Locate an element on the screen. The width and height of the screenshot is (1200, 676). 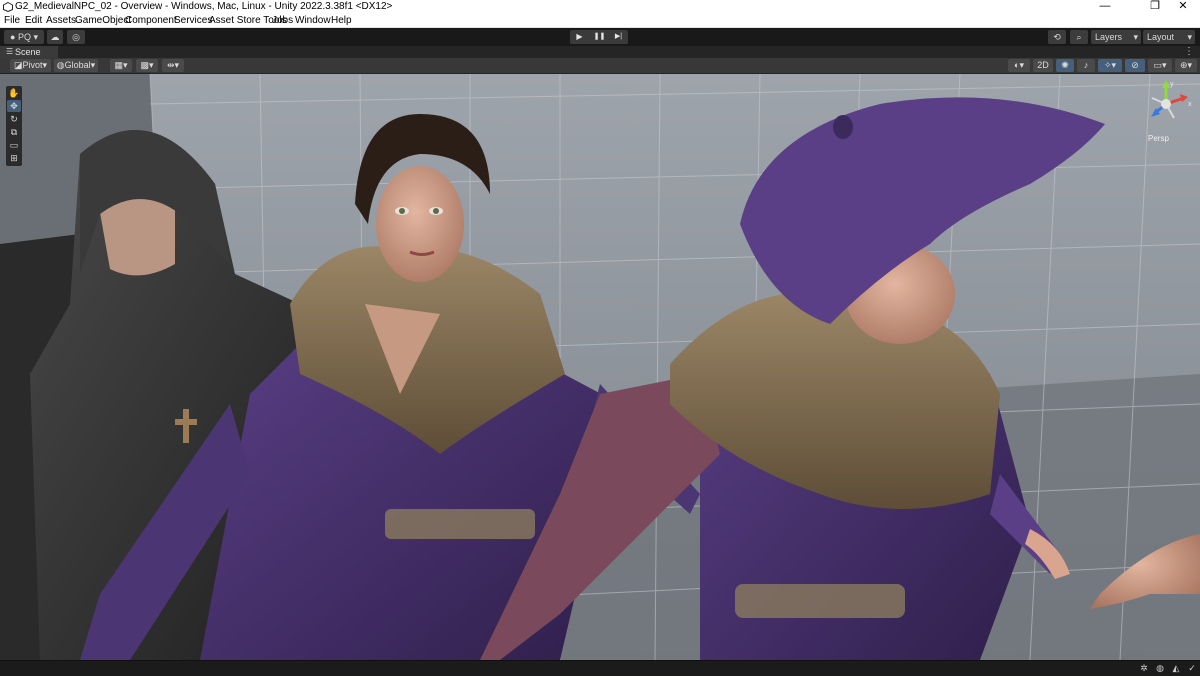
menu-assets: Assets is located at coordinates (61, 20).